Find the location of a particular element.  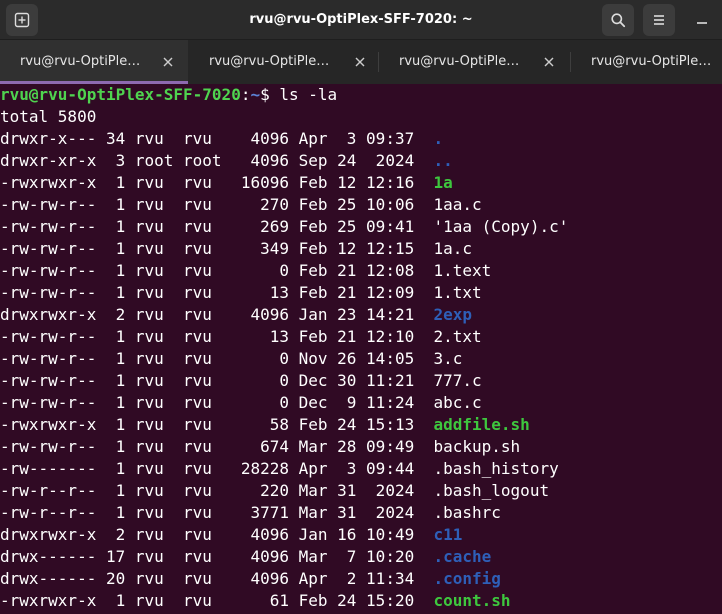

window-title: rvu@rvu-OptiPlex-SFF-7020: ~ is located at coordinates (361, 19).